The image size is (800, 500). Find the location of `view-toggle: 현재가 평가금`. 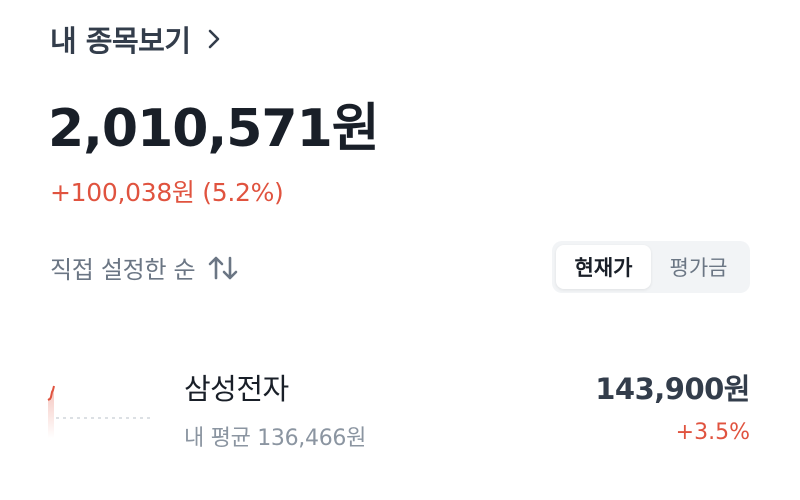

view-toggle: 현재가 평가금 is located at coordinates (651, 267).